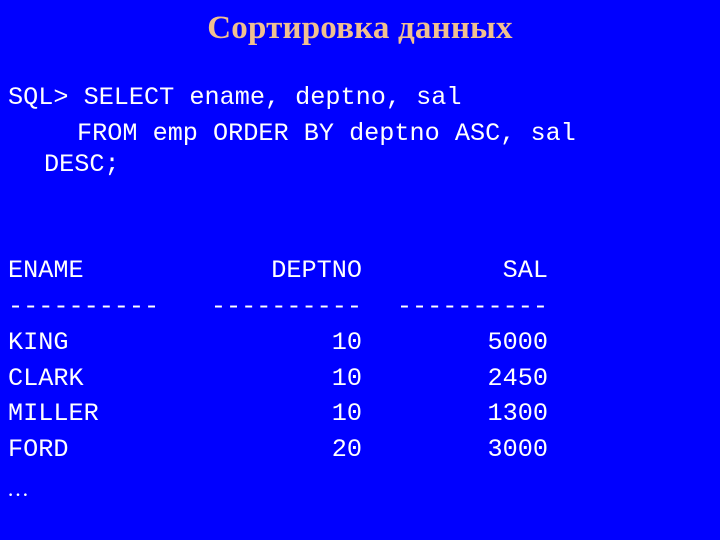  I want to click on sql-query-line-2: FROM emp ORDER BY deptno ASC, sal, so click(326, 133).